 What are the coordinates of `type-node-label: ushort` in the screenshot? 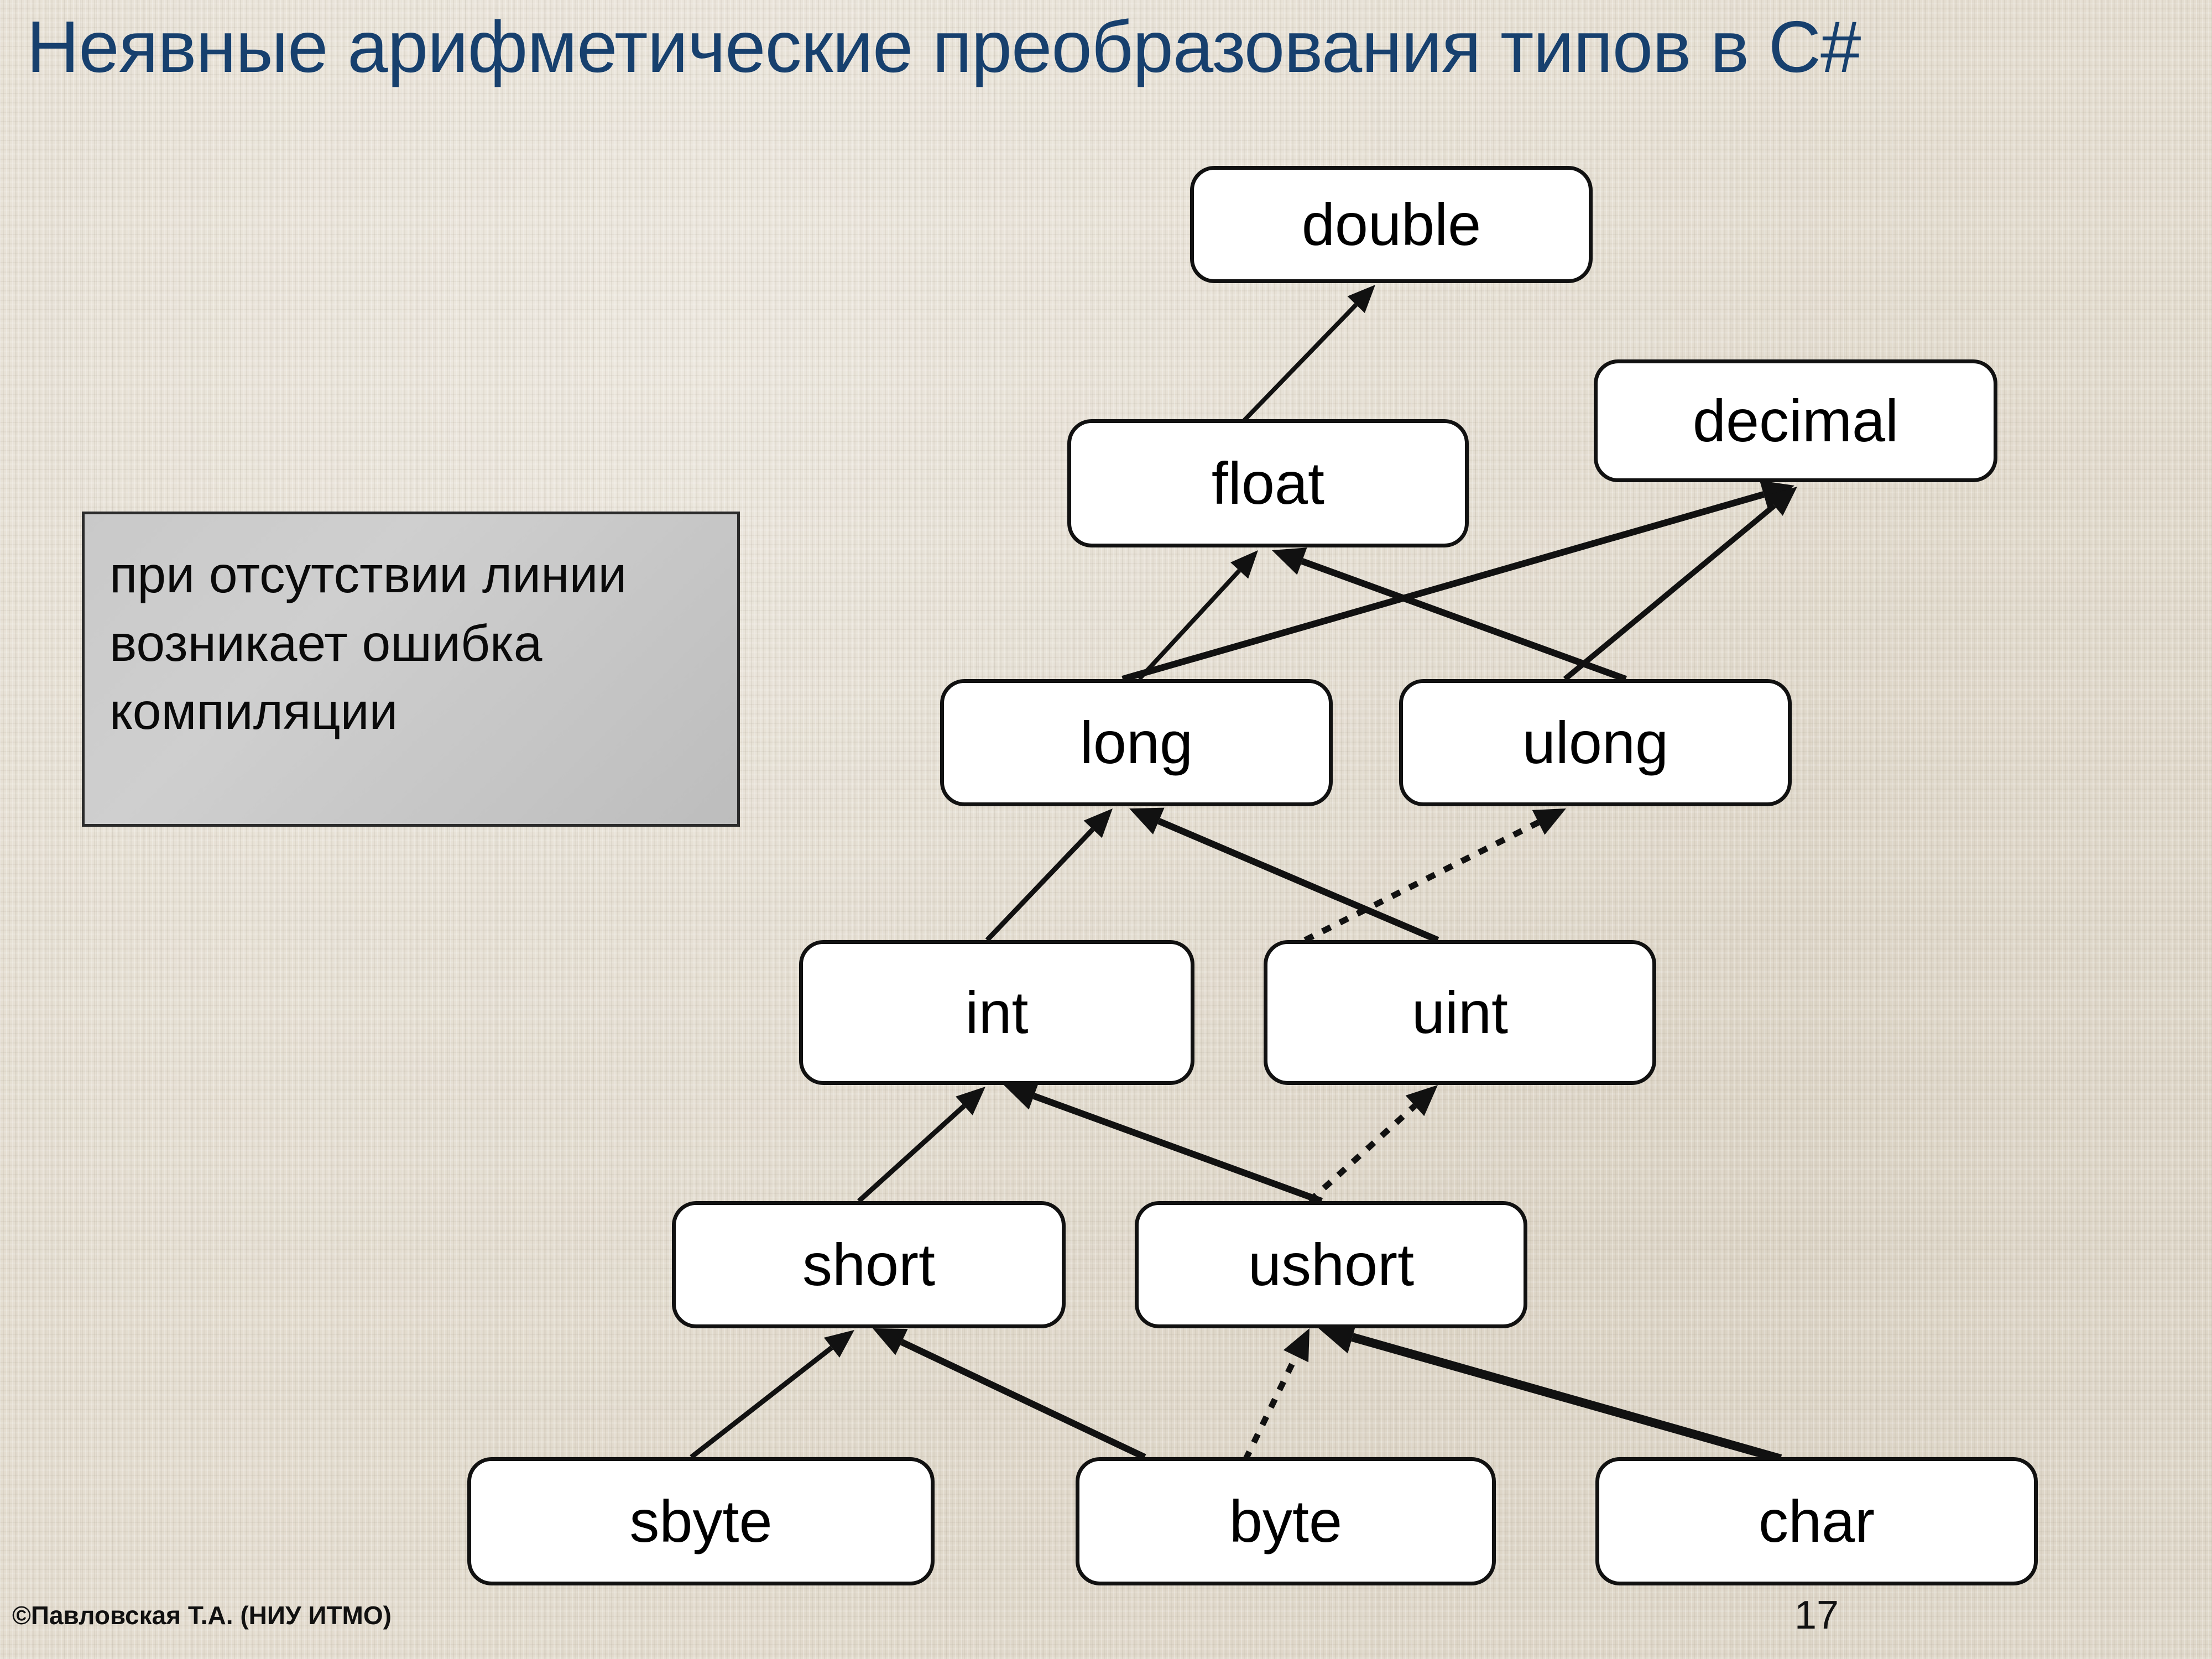 It's located at (1331, 1265).